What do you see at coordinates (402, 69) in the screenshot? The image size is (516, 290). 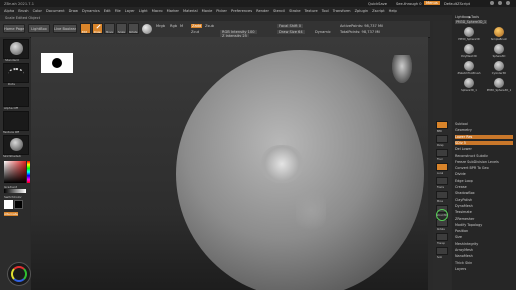 I see `navigation-head-icon` at bounding box center [402, 69].